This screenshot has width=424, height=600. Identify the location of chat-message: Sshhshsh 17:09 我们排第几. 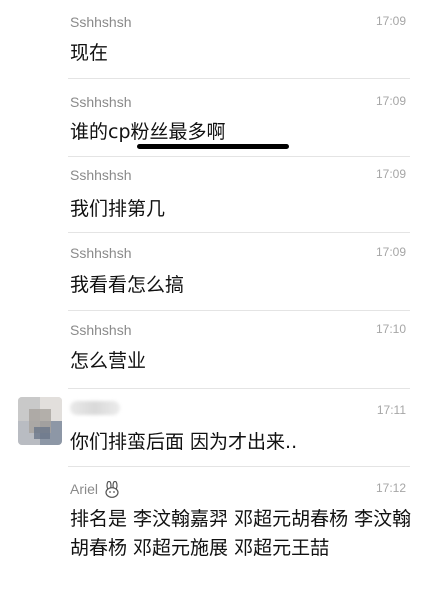
(212, 195).